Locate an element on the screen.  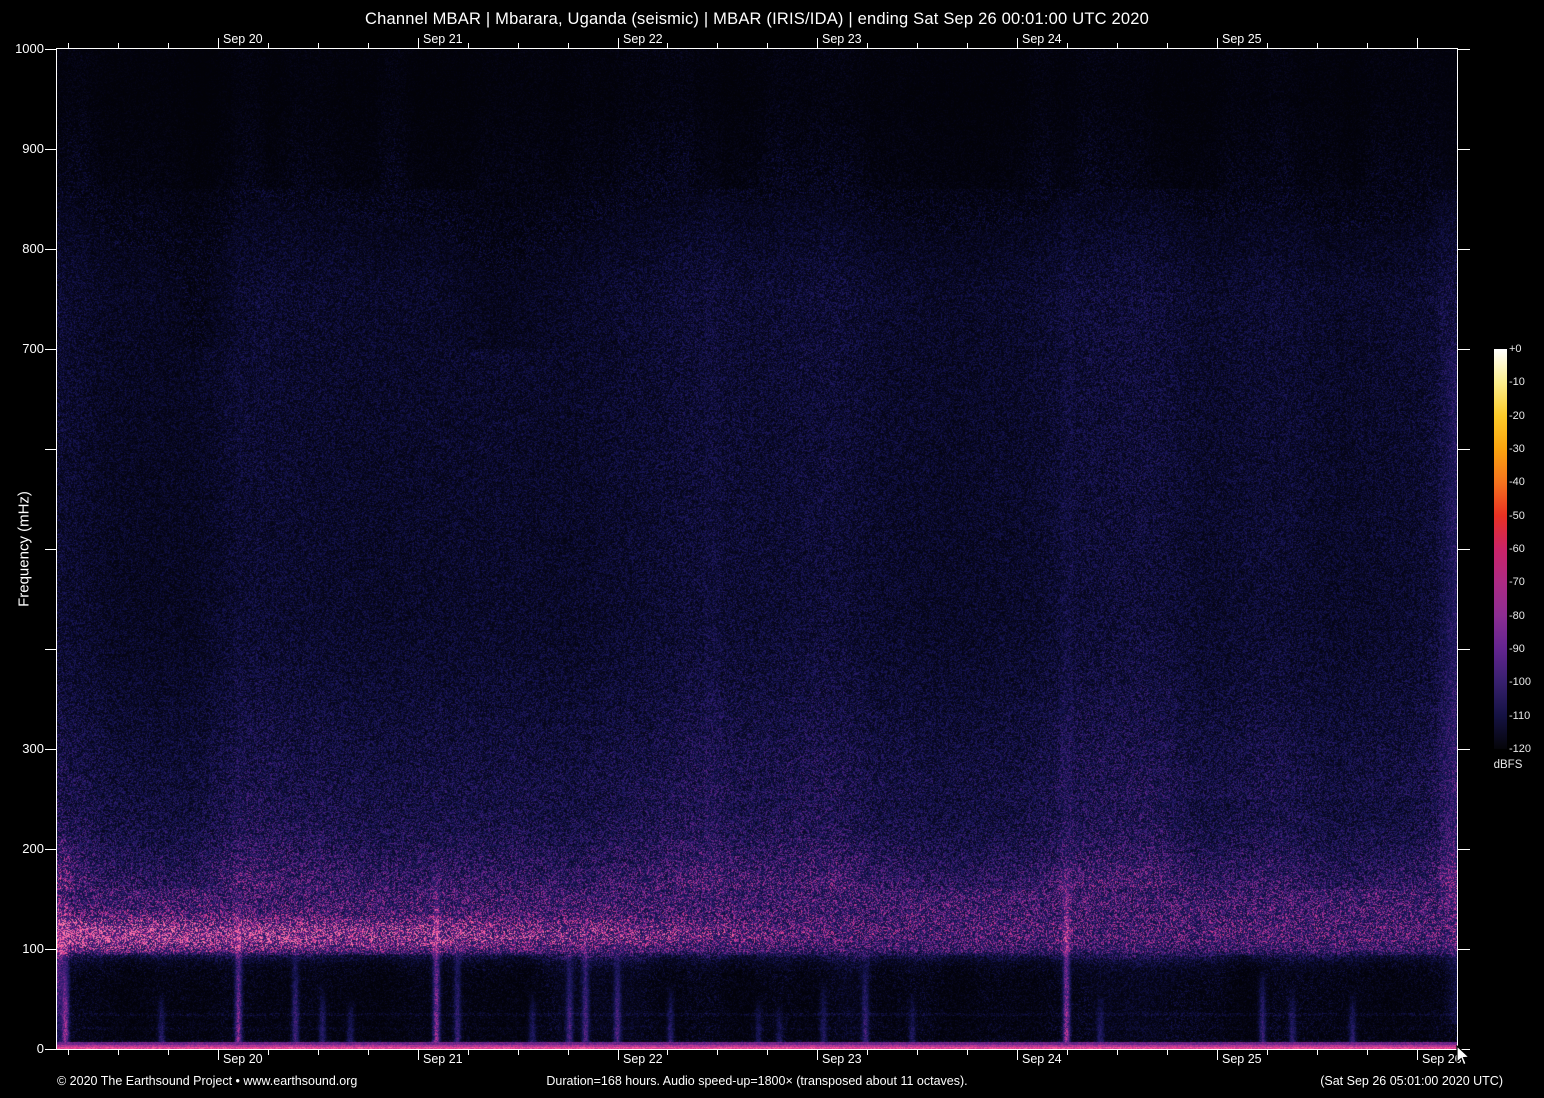
colorbar-tick-label: -110 is located at coordinates (1520, 715).